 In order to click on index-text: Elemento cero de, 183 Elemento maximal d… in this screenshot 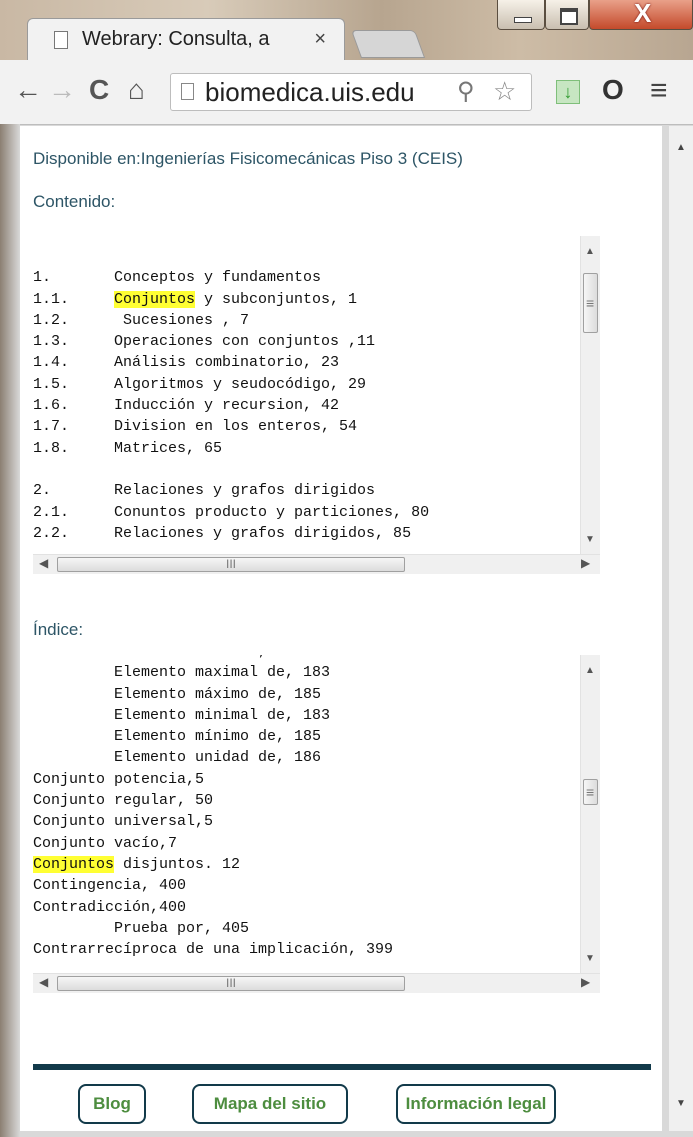, I will do `click(213, 807)`.